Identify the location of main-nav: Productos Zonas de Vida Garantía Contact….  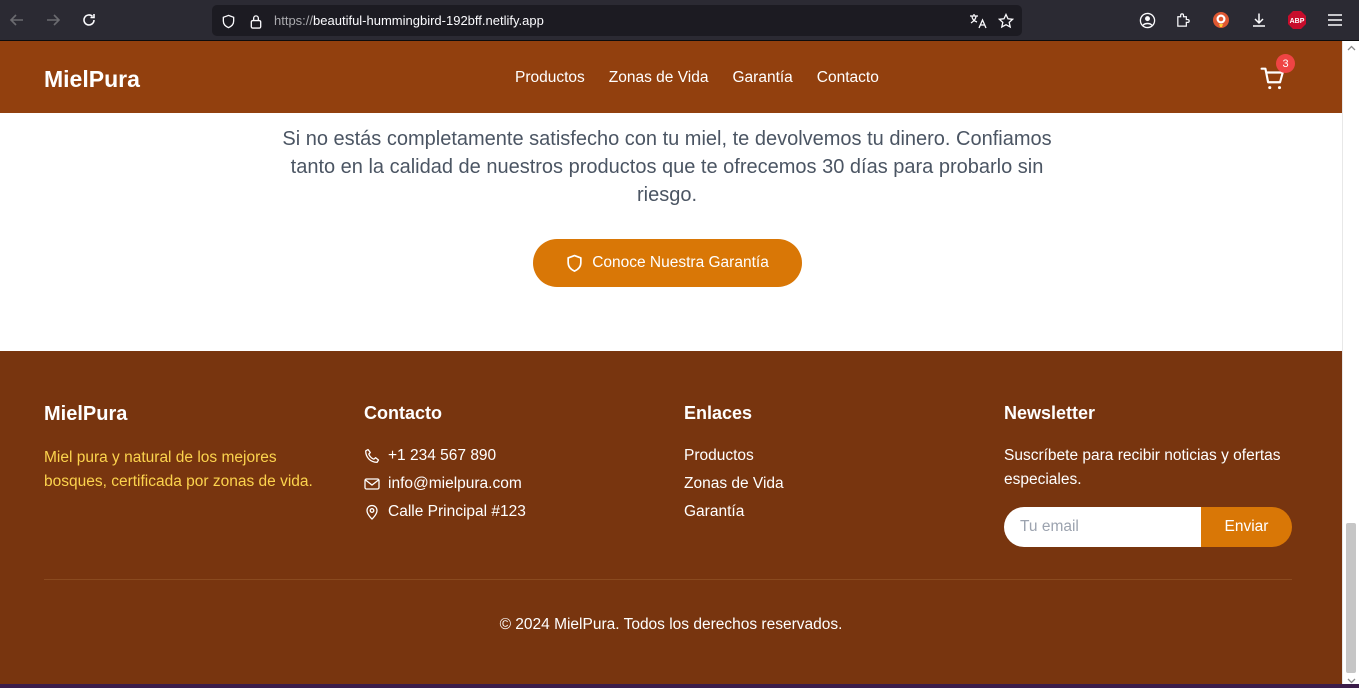
(697, 78).